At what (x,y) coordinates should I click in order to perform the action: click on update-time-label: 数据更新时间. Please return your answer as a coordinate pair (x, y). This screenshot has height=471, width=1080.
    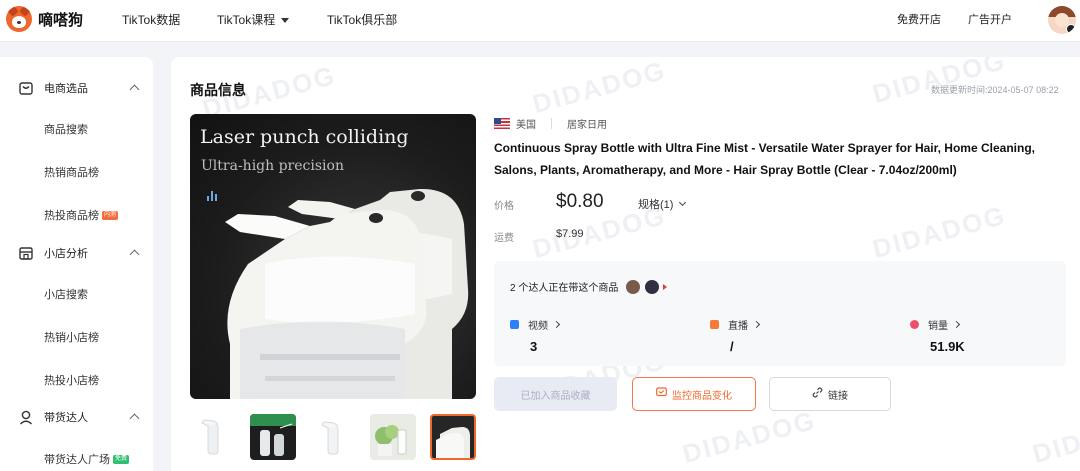
    Looking at the image, I should click on (958, 90).